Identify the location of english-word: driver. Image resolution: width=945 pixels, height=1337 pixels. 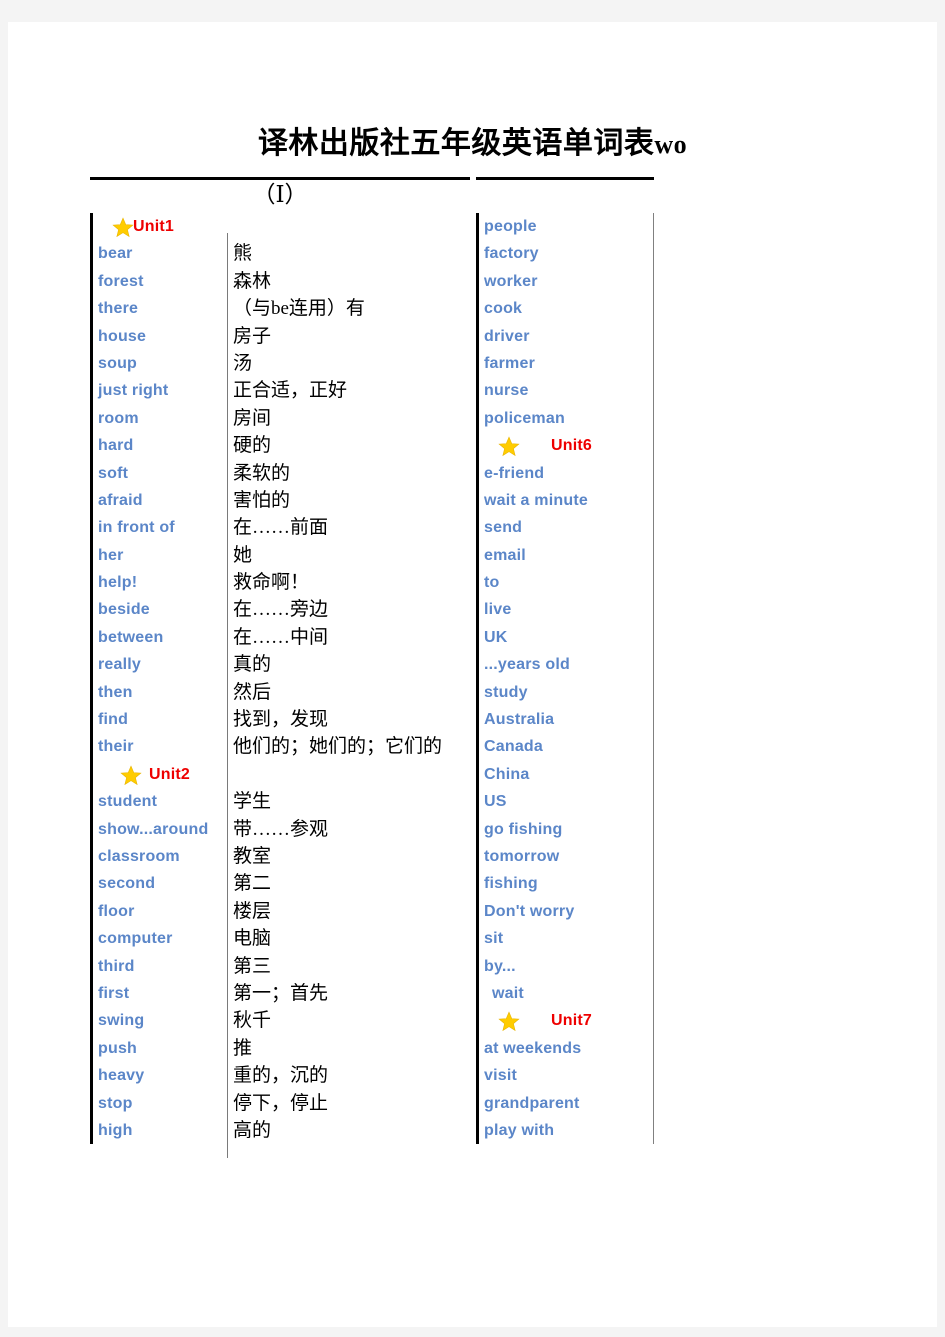
(507, 336).